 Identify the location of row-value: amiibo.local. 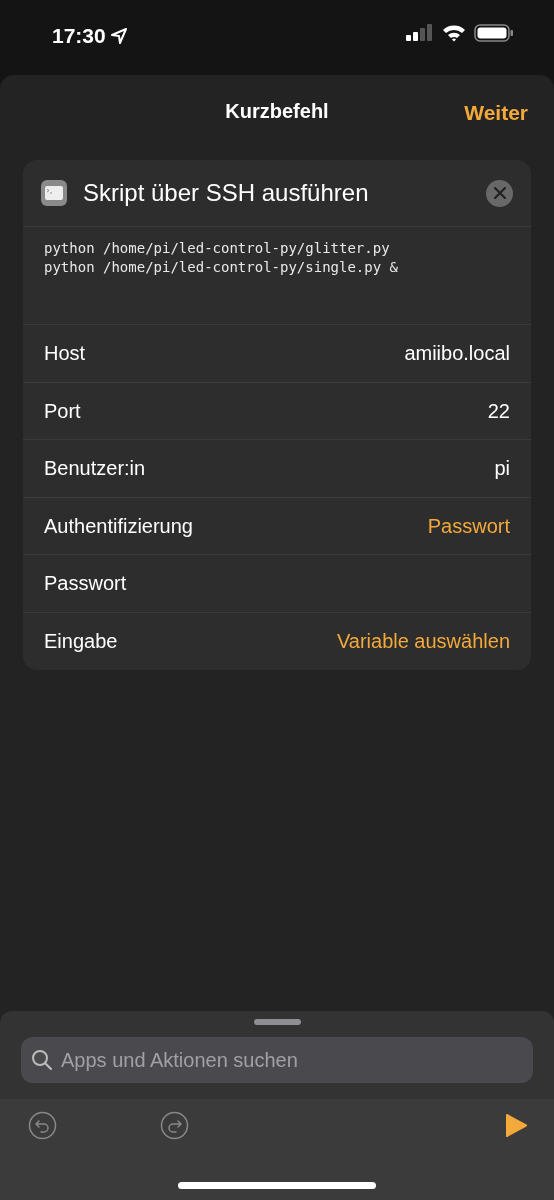
(457, 354).